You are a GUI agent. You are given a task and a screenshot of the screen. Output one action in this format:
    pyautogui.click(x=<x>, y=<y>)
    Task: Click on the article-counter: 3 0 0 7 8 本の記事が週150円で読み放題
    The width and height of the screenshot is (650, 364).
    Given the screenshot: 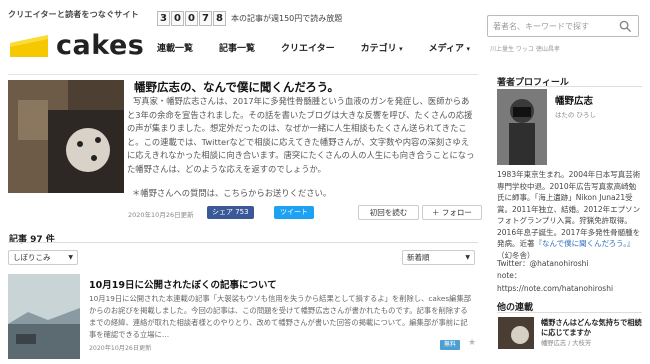 What is the action you would take?
    pyautogui.click(x=249, y=18)
    